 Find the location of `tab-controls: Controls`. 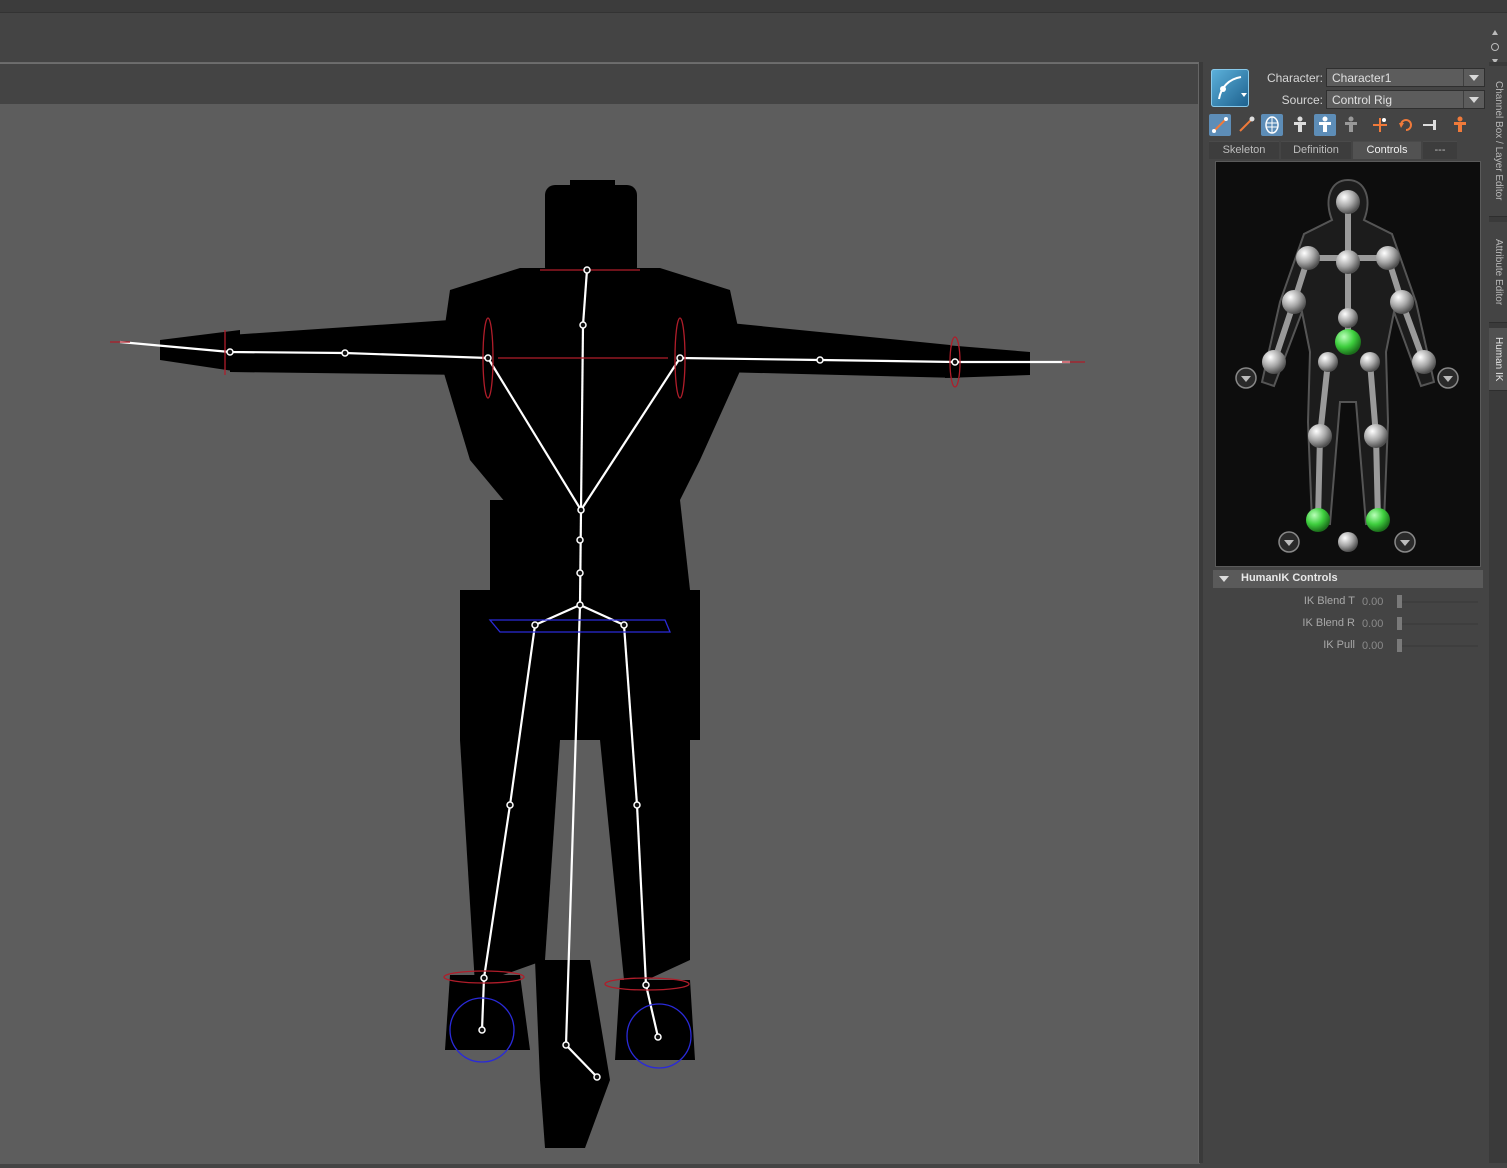

tab-controls: Controls is located at coordinates (1387, 150).